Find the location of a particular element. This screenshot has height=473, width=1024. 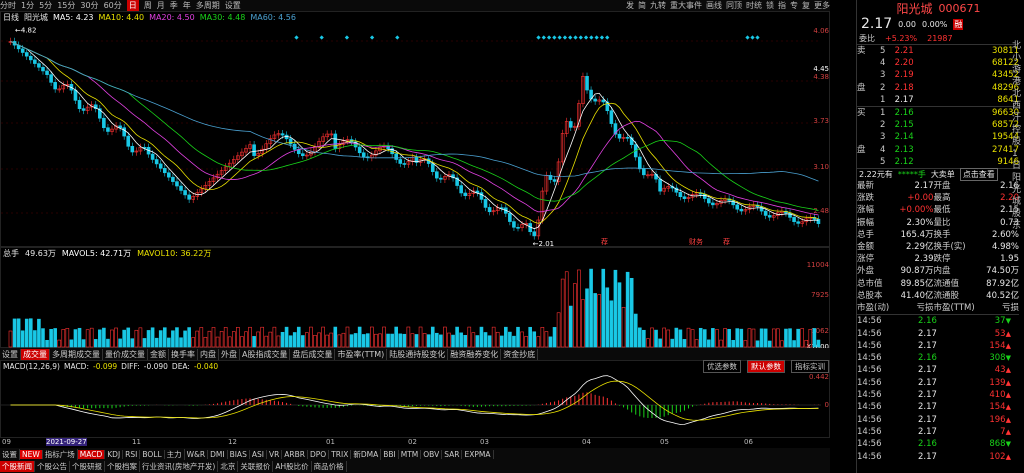

info-tab: 个股研报 is located at coordinates (87, 466).